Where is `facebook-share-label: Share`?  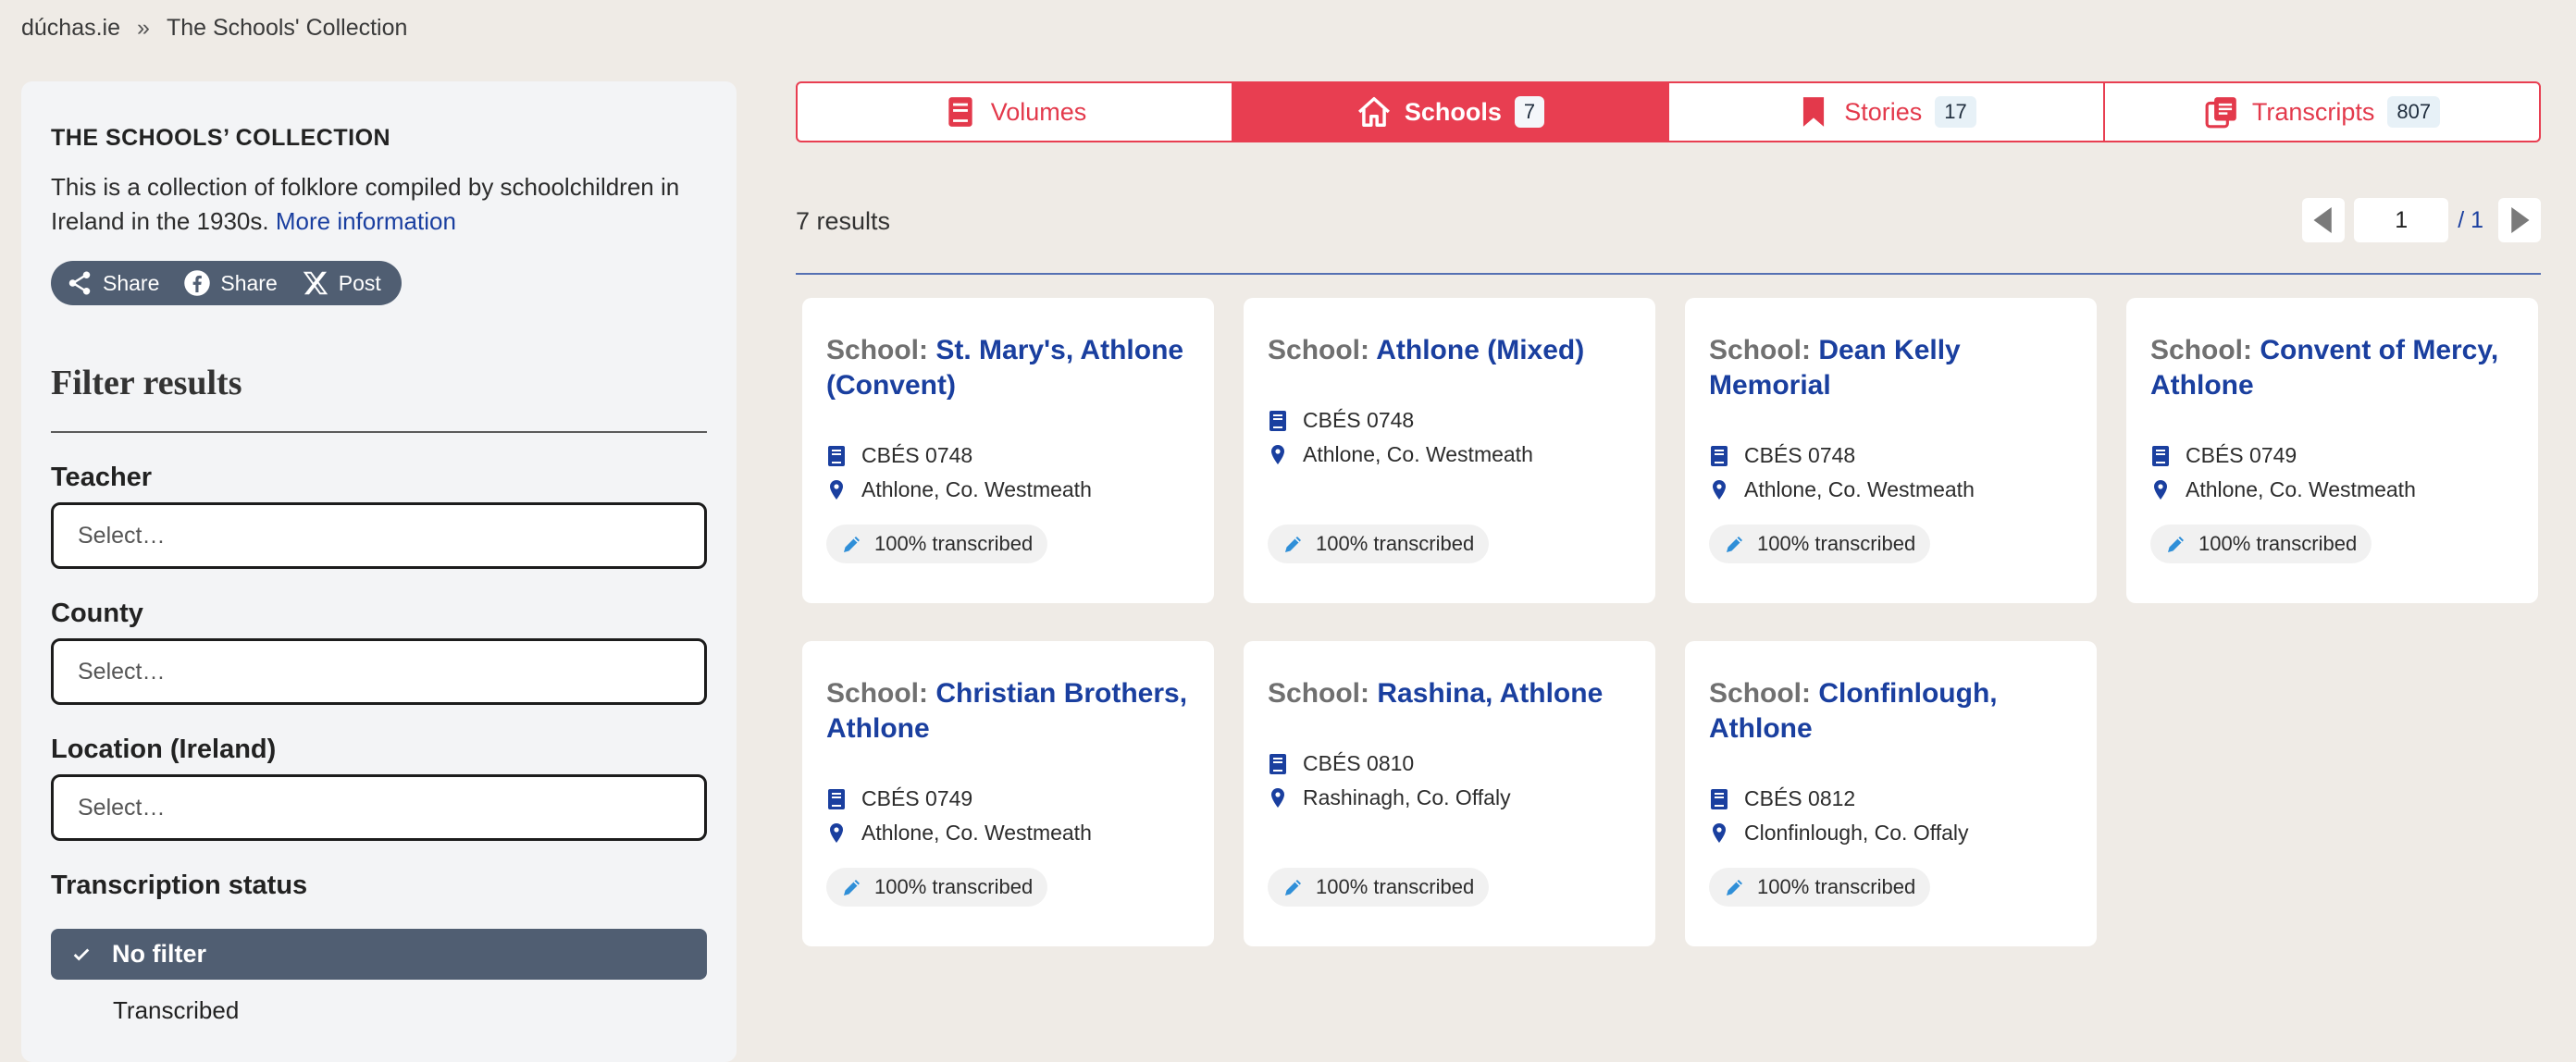
facebook-share-label: Share is located at coordinates (249, 282).